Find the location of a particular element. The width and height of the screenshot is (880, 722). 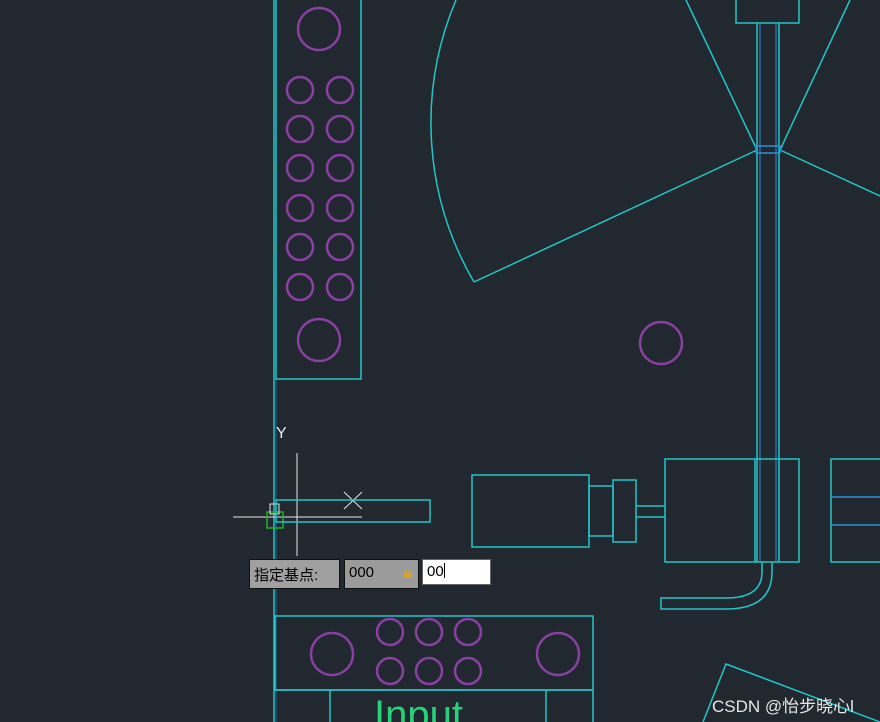

svg-text: Y is located at coordinates (281, 433).